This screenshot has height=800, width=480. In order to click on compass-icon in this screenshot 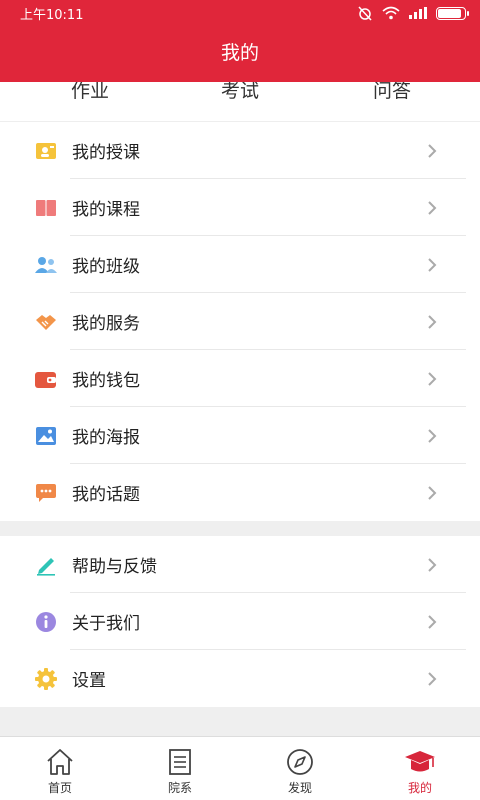, I will do `click(300, 762)`.